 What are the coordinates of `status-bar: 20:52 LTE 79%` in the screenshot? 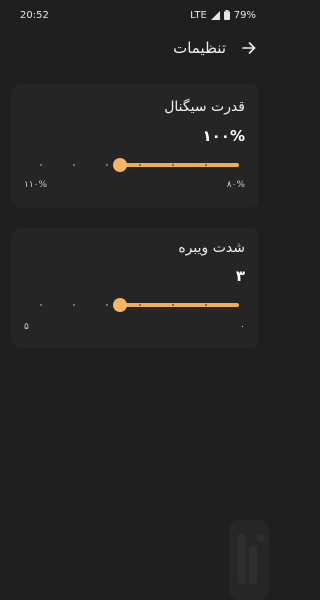 It's located at (135, 15).